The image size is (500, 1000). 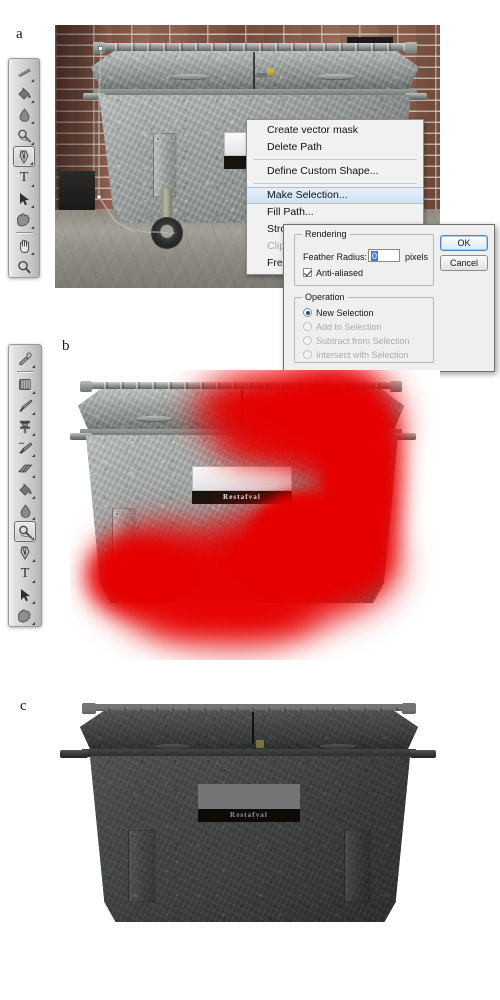 What do you see at coordinates (24, 266) in the screenshot?
I see `tool-zoom-tool` at bounding box center [24, 266].